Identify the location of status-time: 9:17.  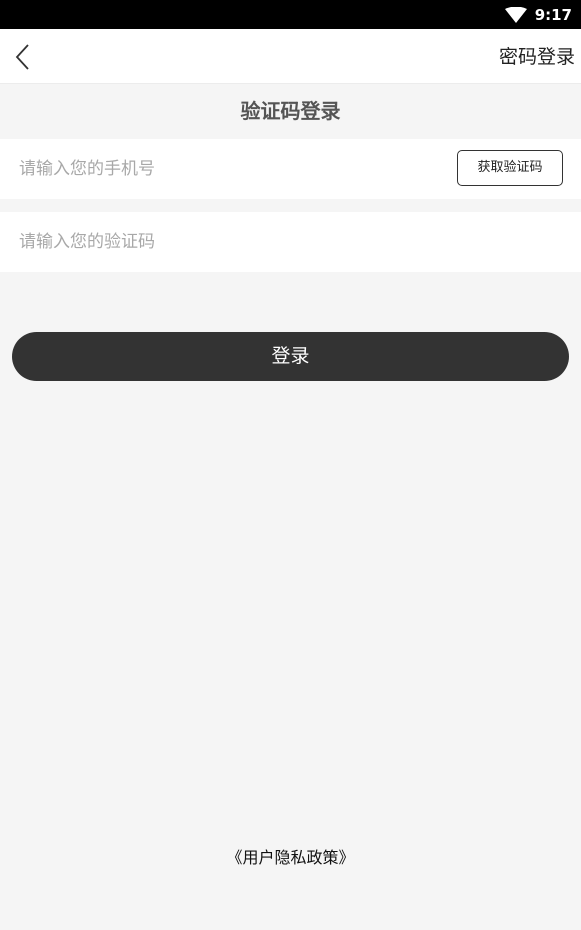
(553, 15).